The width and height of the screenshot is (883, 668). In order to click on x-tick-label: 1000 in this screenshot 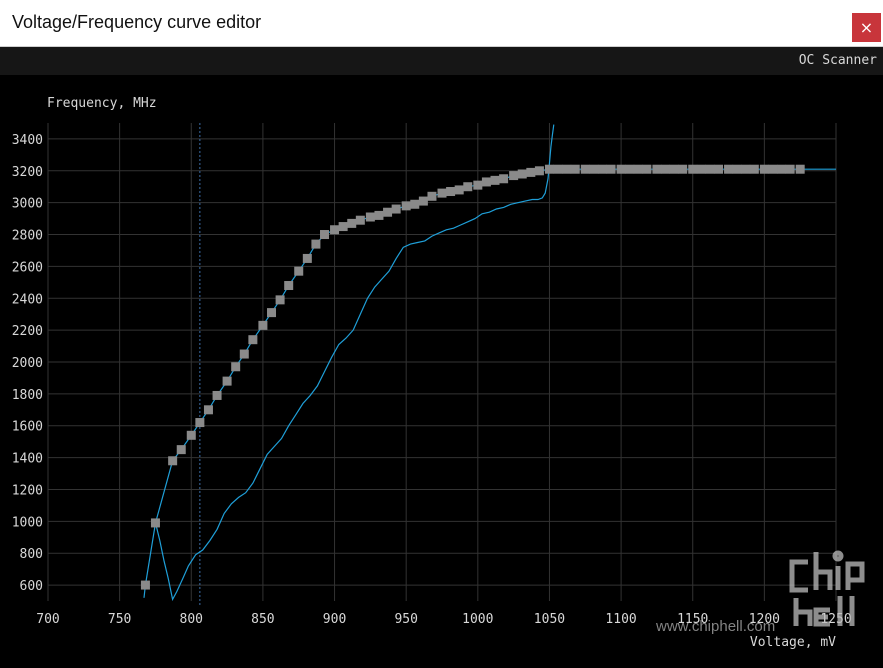, I will do `click(477, 619)`.